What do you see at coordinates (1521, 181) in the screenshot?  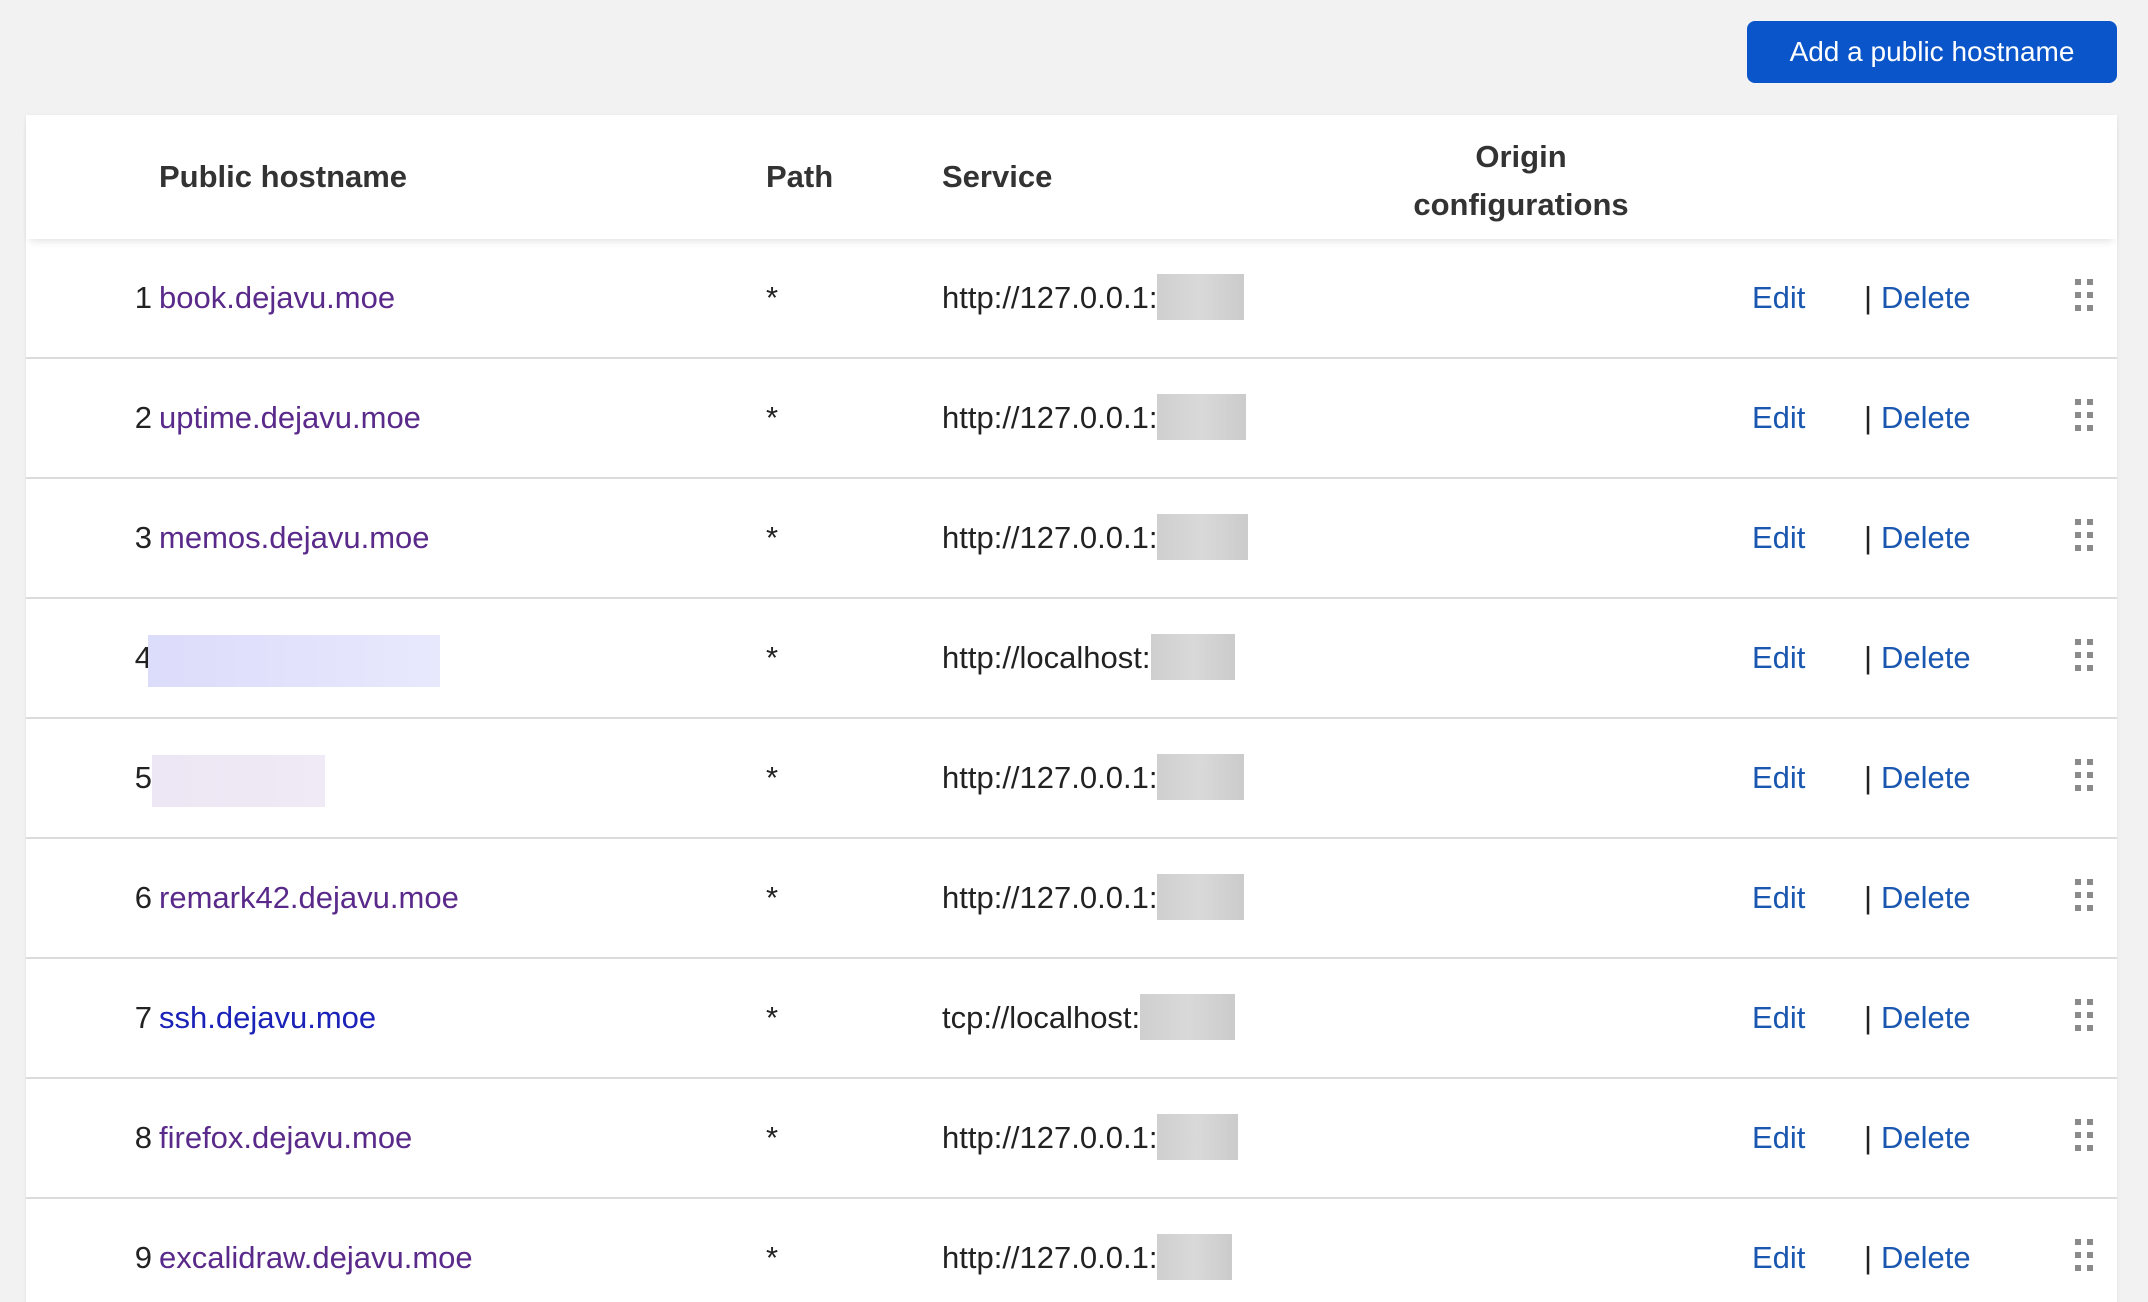 I see `header-origin-configurations: Origin configurations` at bounding box center [1521, 181].